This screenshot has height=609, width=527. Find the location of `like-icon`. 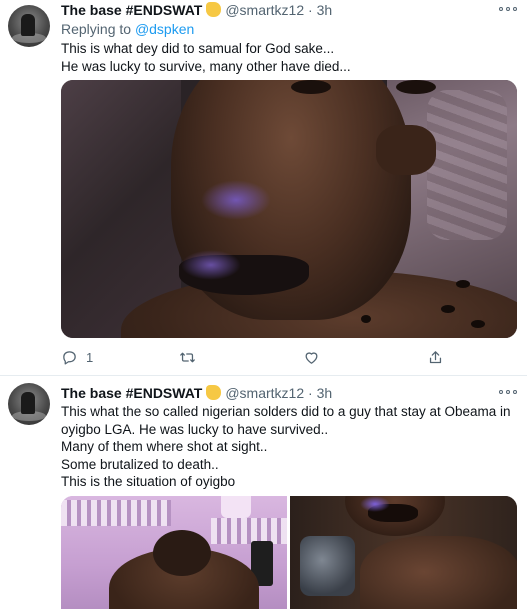

like-icon is located at coordinates (311, 357).